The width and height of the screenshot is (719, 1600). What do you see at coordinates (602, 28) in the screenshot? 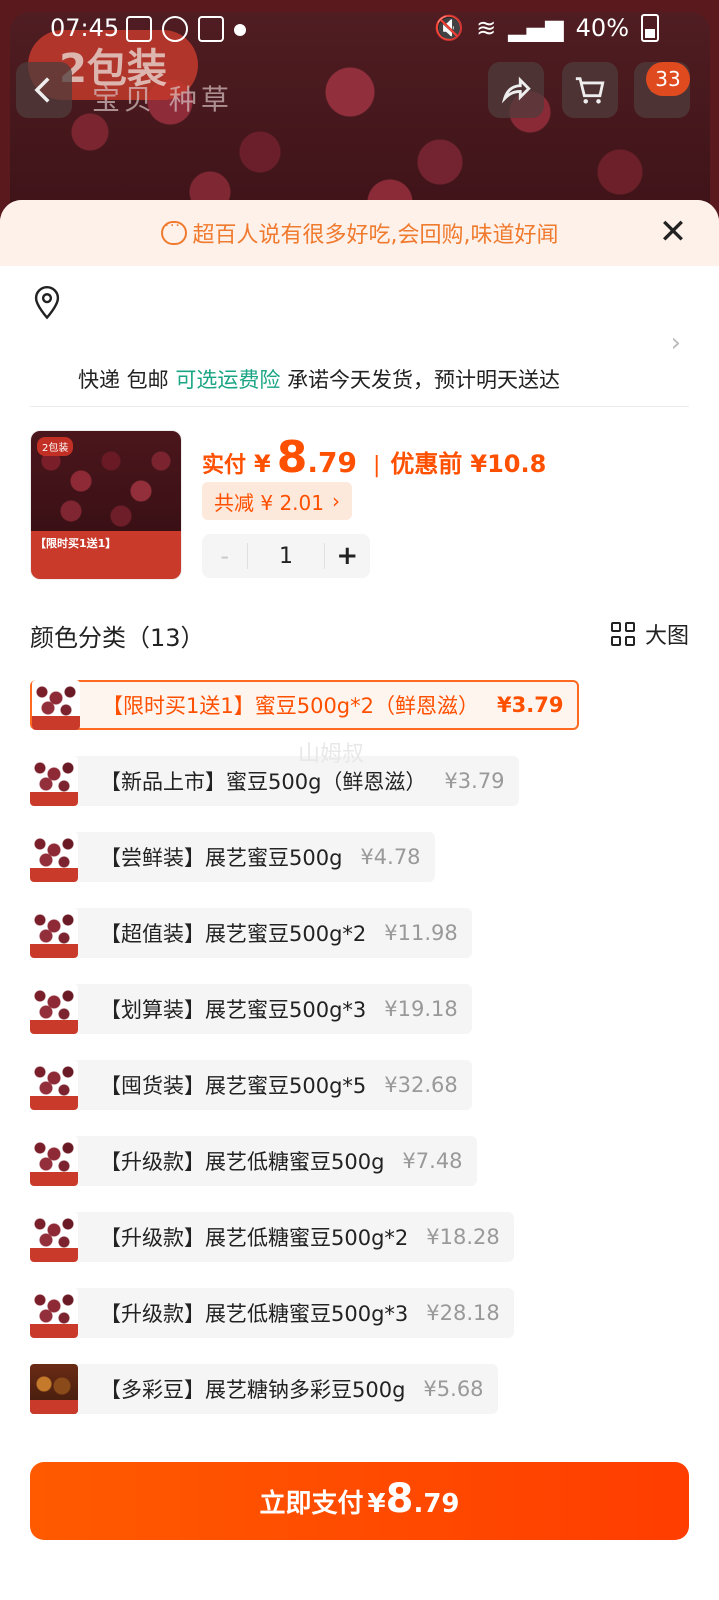
I see `battery-percent: 40%` at bounding box center [602, 28].